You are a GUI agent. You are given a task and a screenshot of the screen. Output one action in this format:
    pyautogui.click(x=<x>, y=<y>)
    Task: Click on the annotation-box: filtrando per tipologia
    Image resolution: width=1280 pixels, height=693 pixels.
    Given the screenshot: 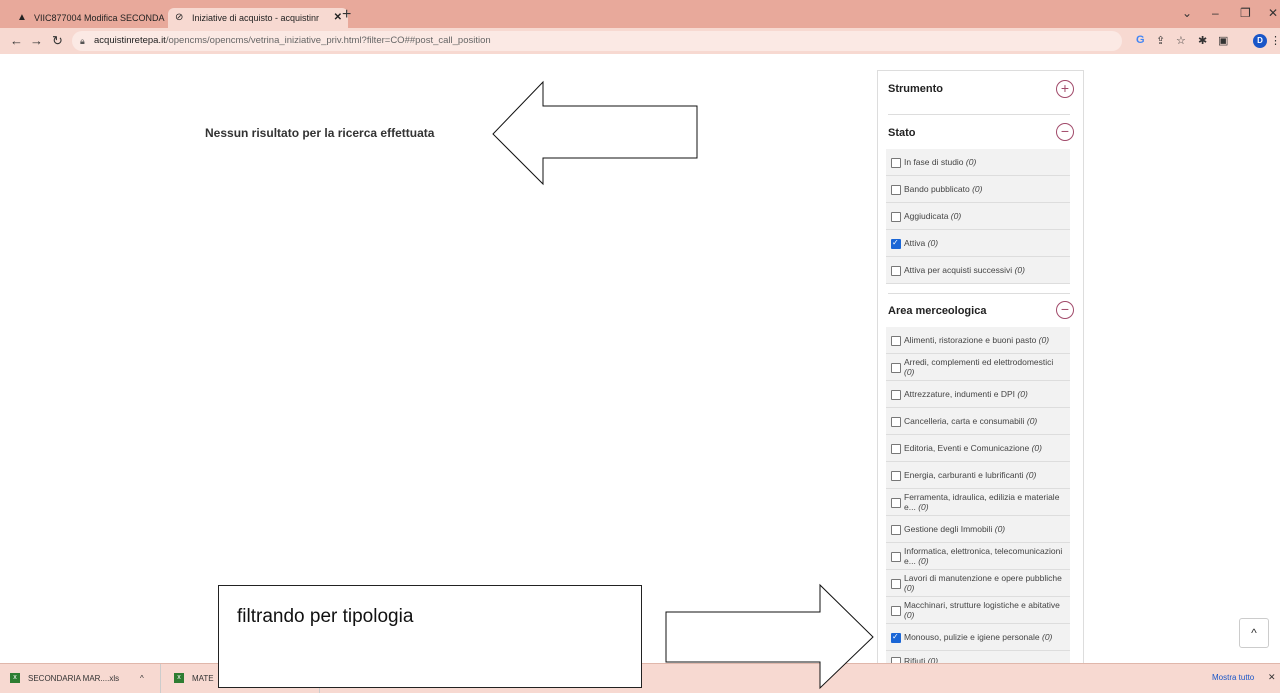 What is the action you would take?
    pyautogui.click(x=430, y=636)
    